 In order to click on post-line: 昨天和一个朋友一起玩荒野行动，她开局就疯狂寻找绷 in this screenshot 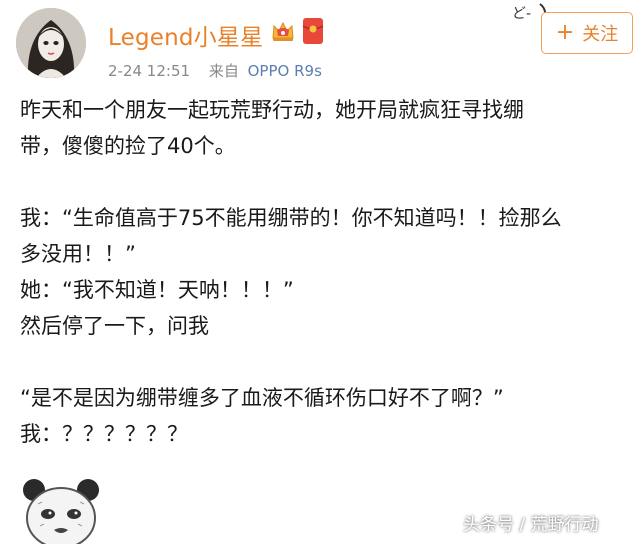, I will do `click(272, 110)`.